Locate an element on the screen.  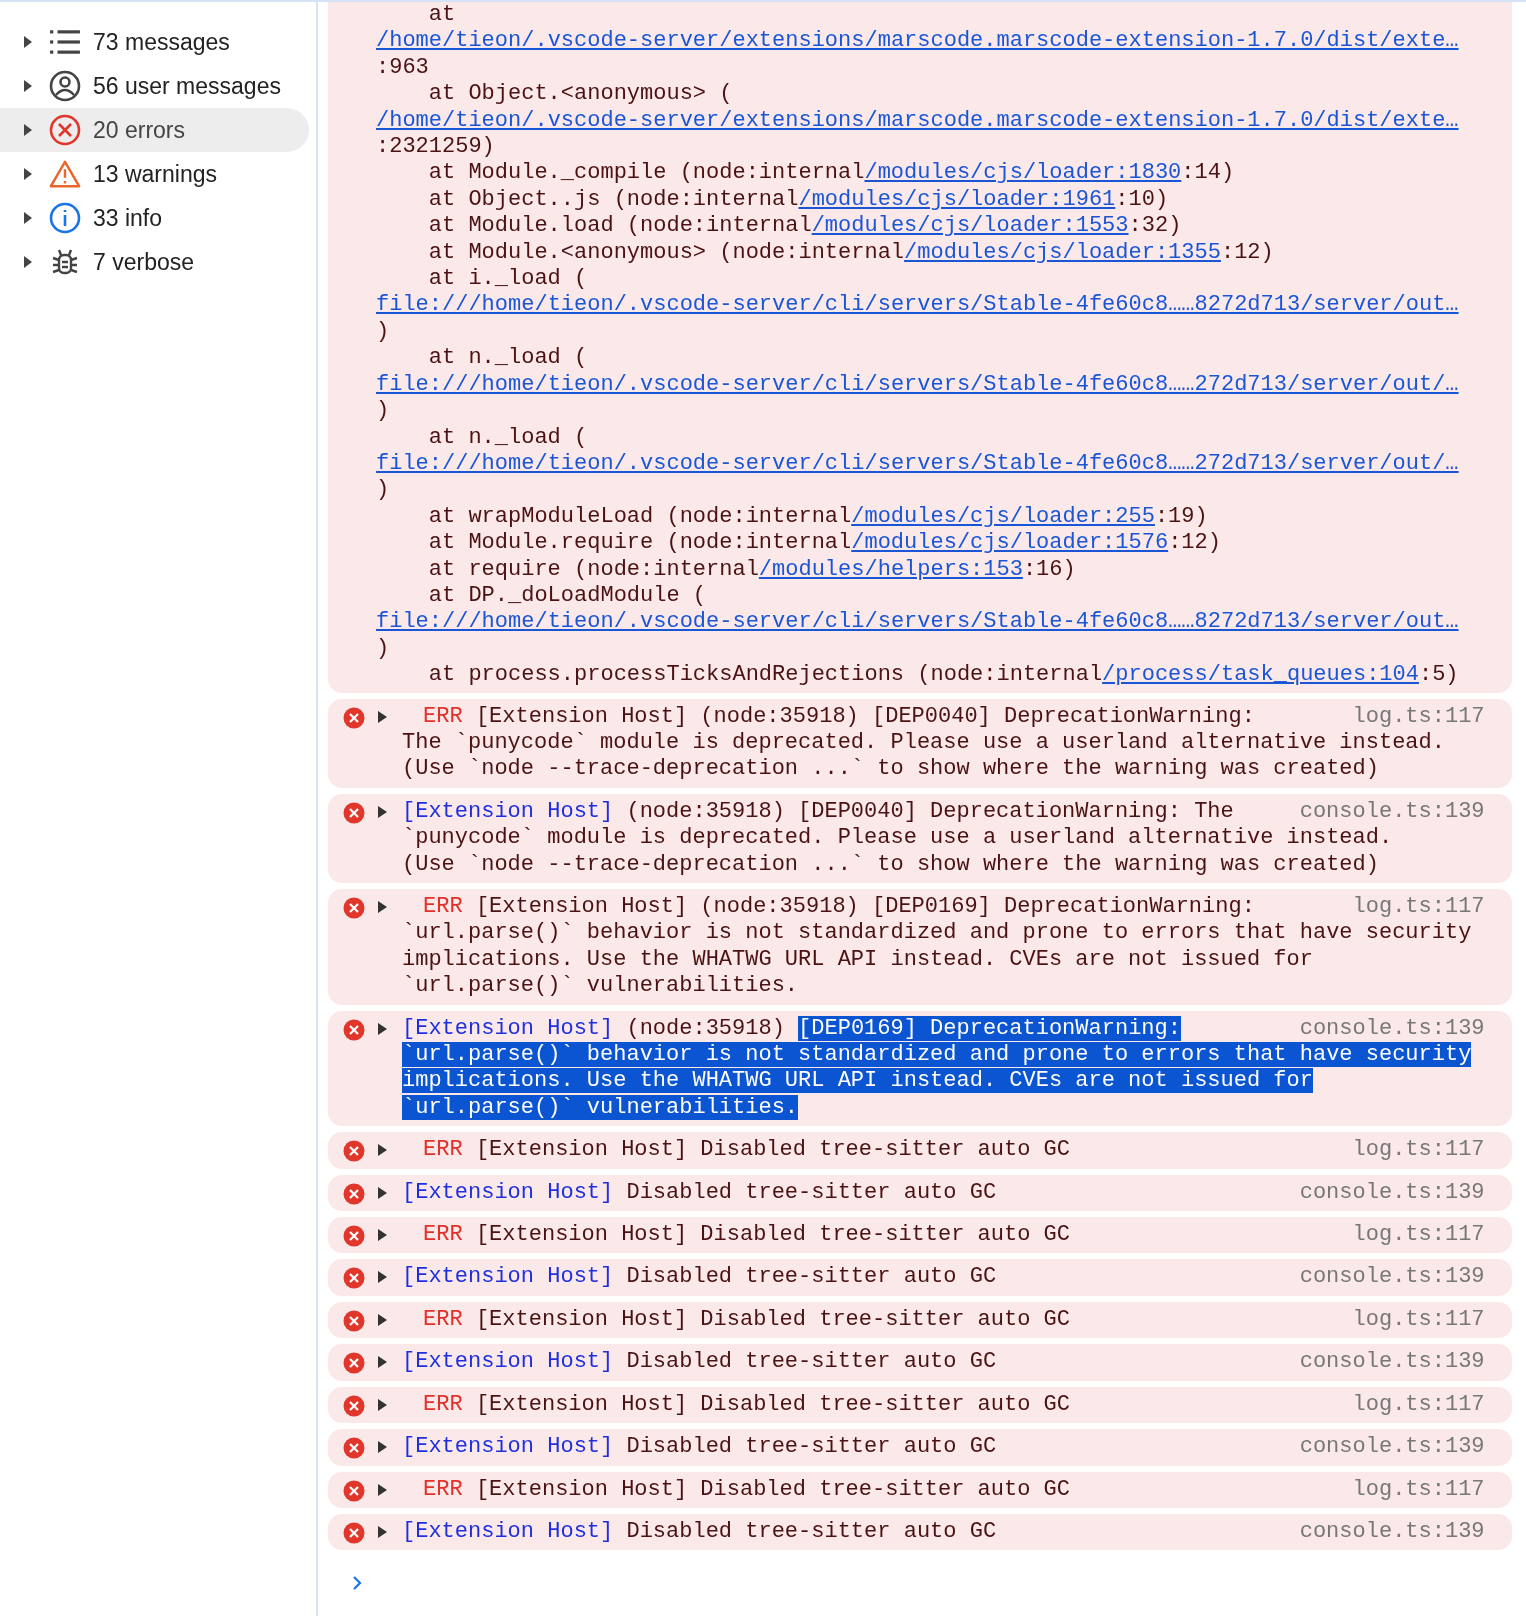
sidebar-item: 13 warnings is located at coordinates (154, 174).